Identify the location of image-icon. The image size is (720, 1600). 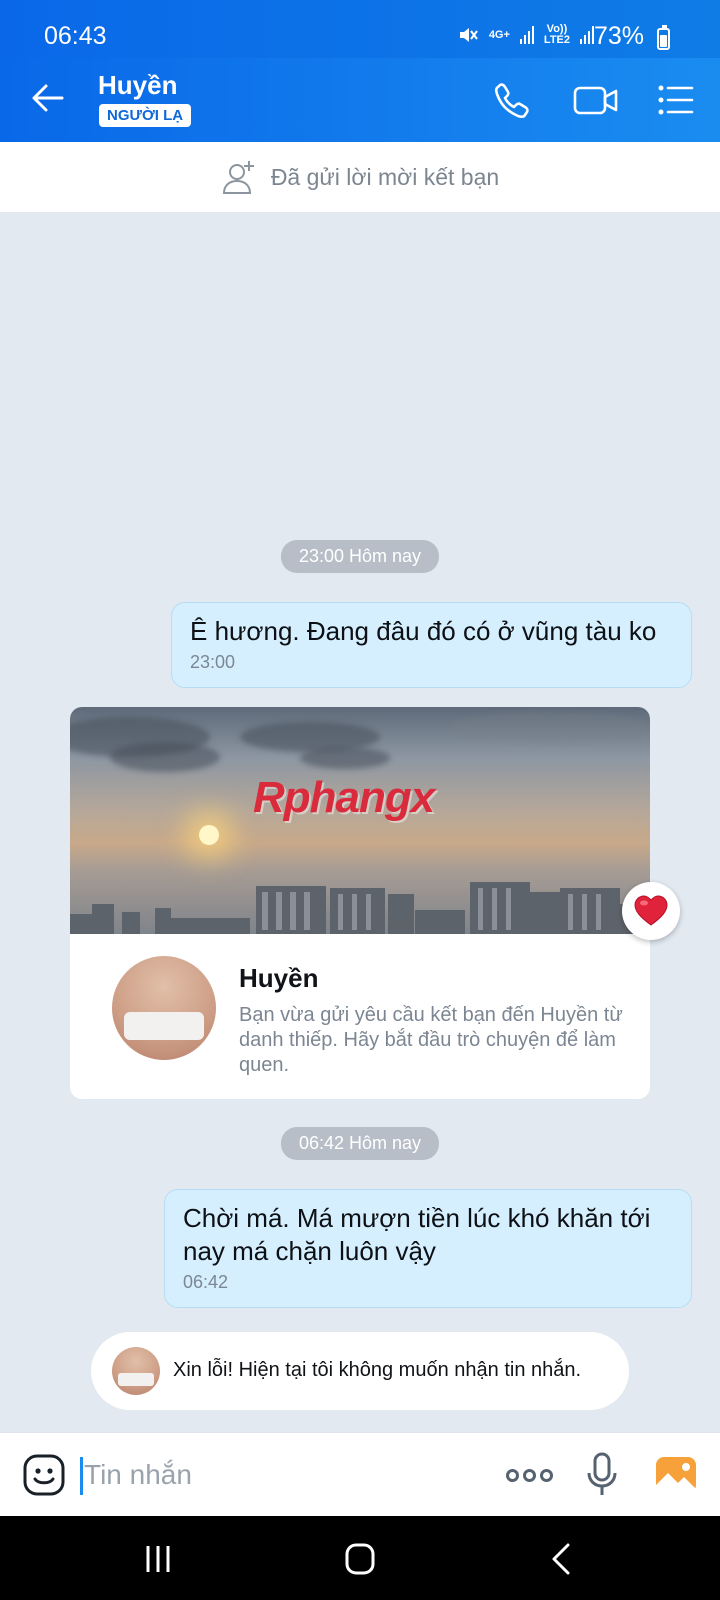
(676, 1475).